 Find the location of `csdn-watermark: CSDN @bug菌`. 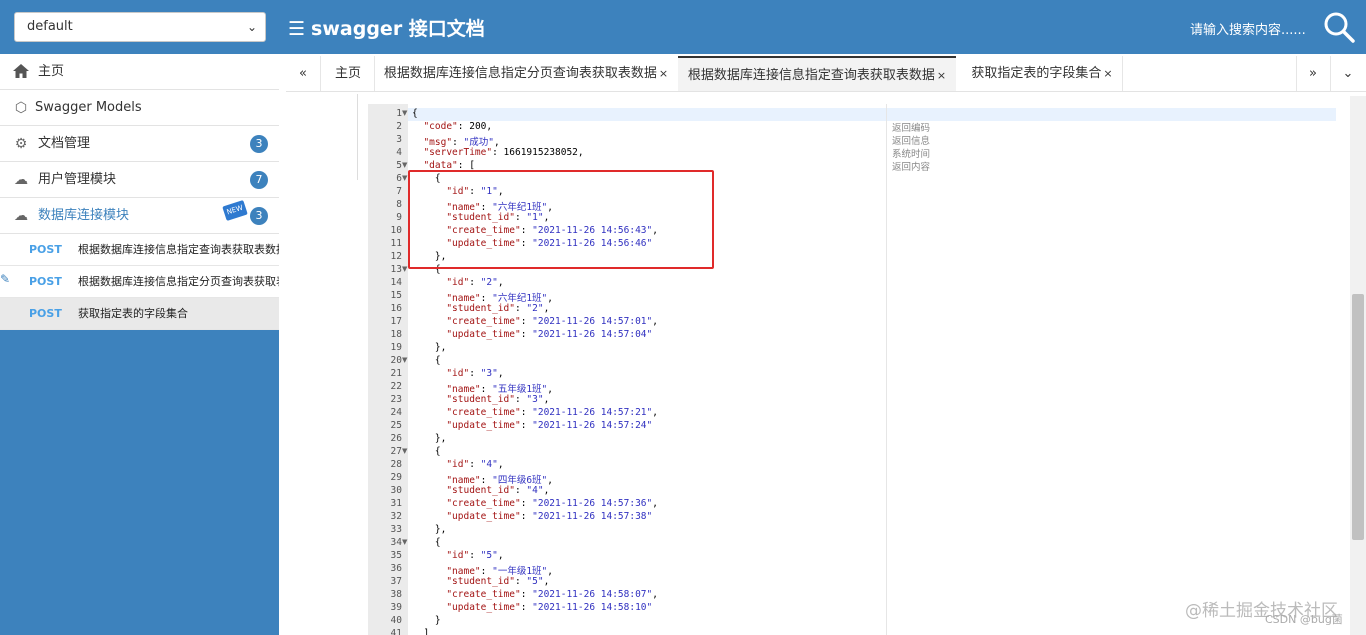

csdn-watermark: CSDN @bug菌 is located at coordinates (1304, 619).